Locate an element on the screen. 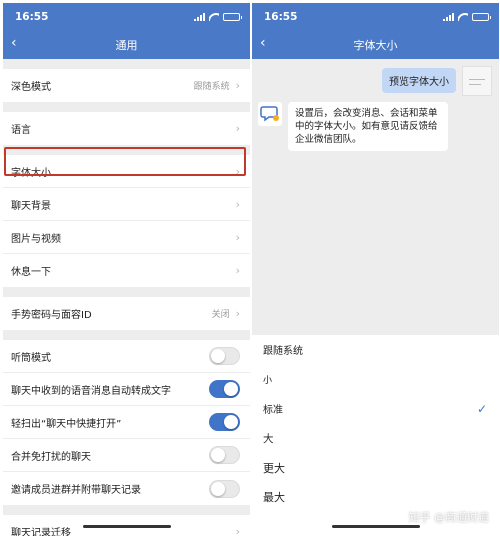  chat-history-migration-label: 聊天记录迁移 is located at coordinates (41, 532).